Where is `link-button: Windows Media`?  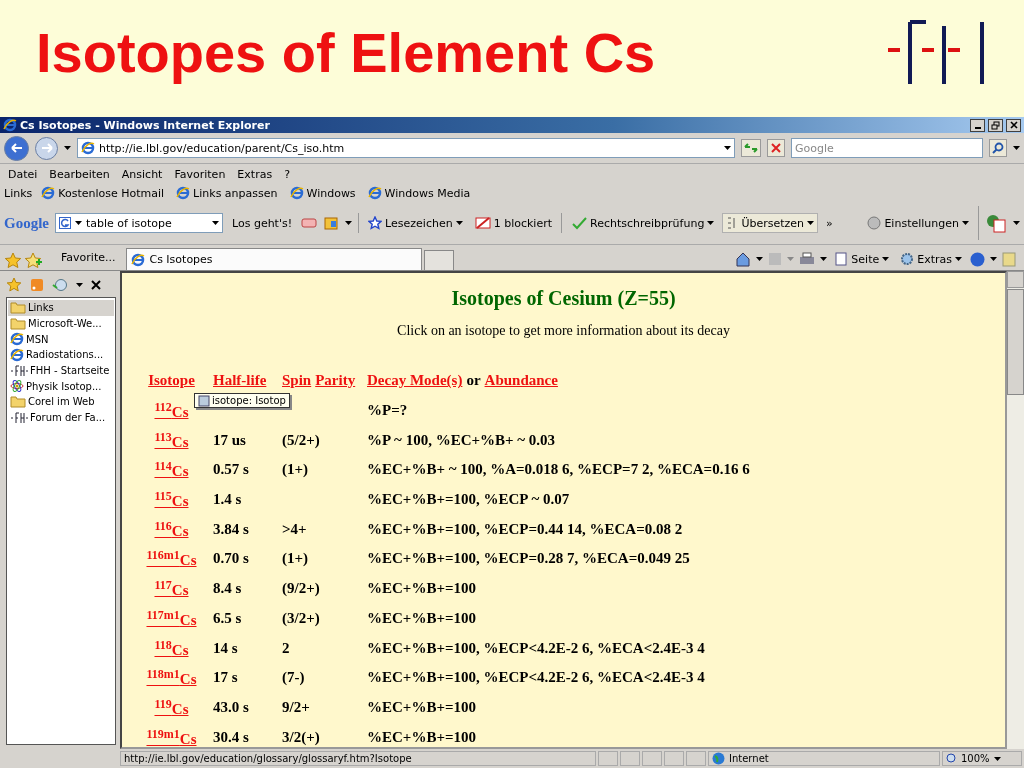
link-button: Windows Media is located at coordinates (419, 193).